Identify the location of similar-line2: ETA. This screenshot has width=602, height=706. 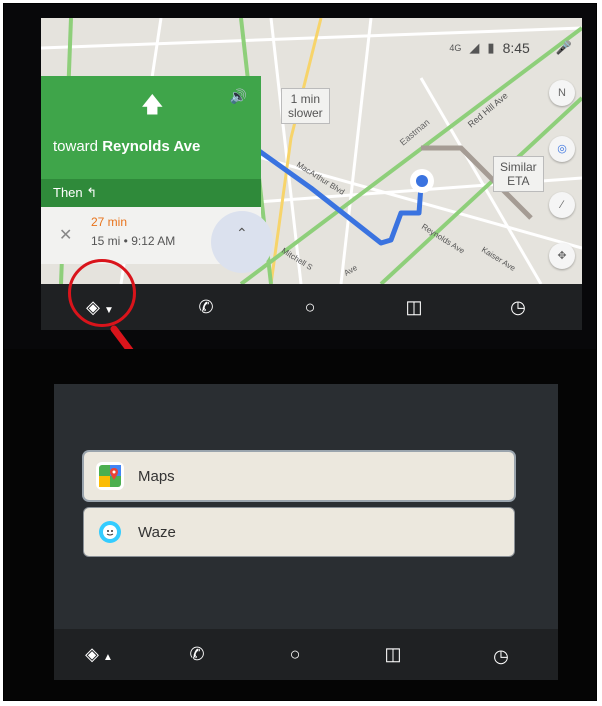
(518, 181).